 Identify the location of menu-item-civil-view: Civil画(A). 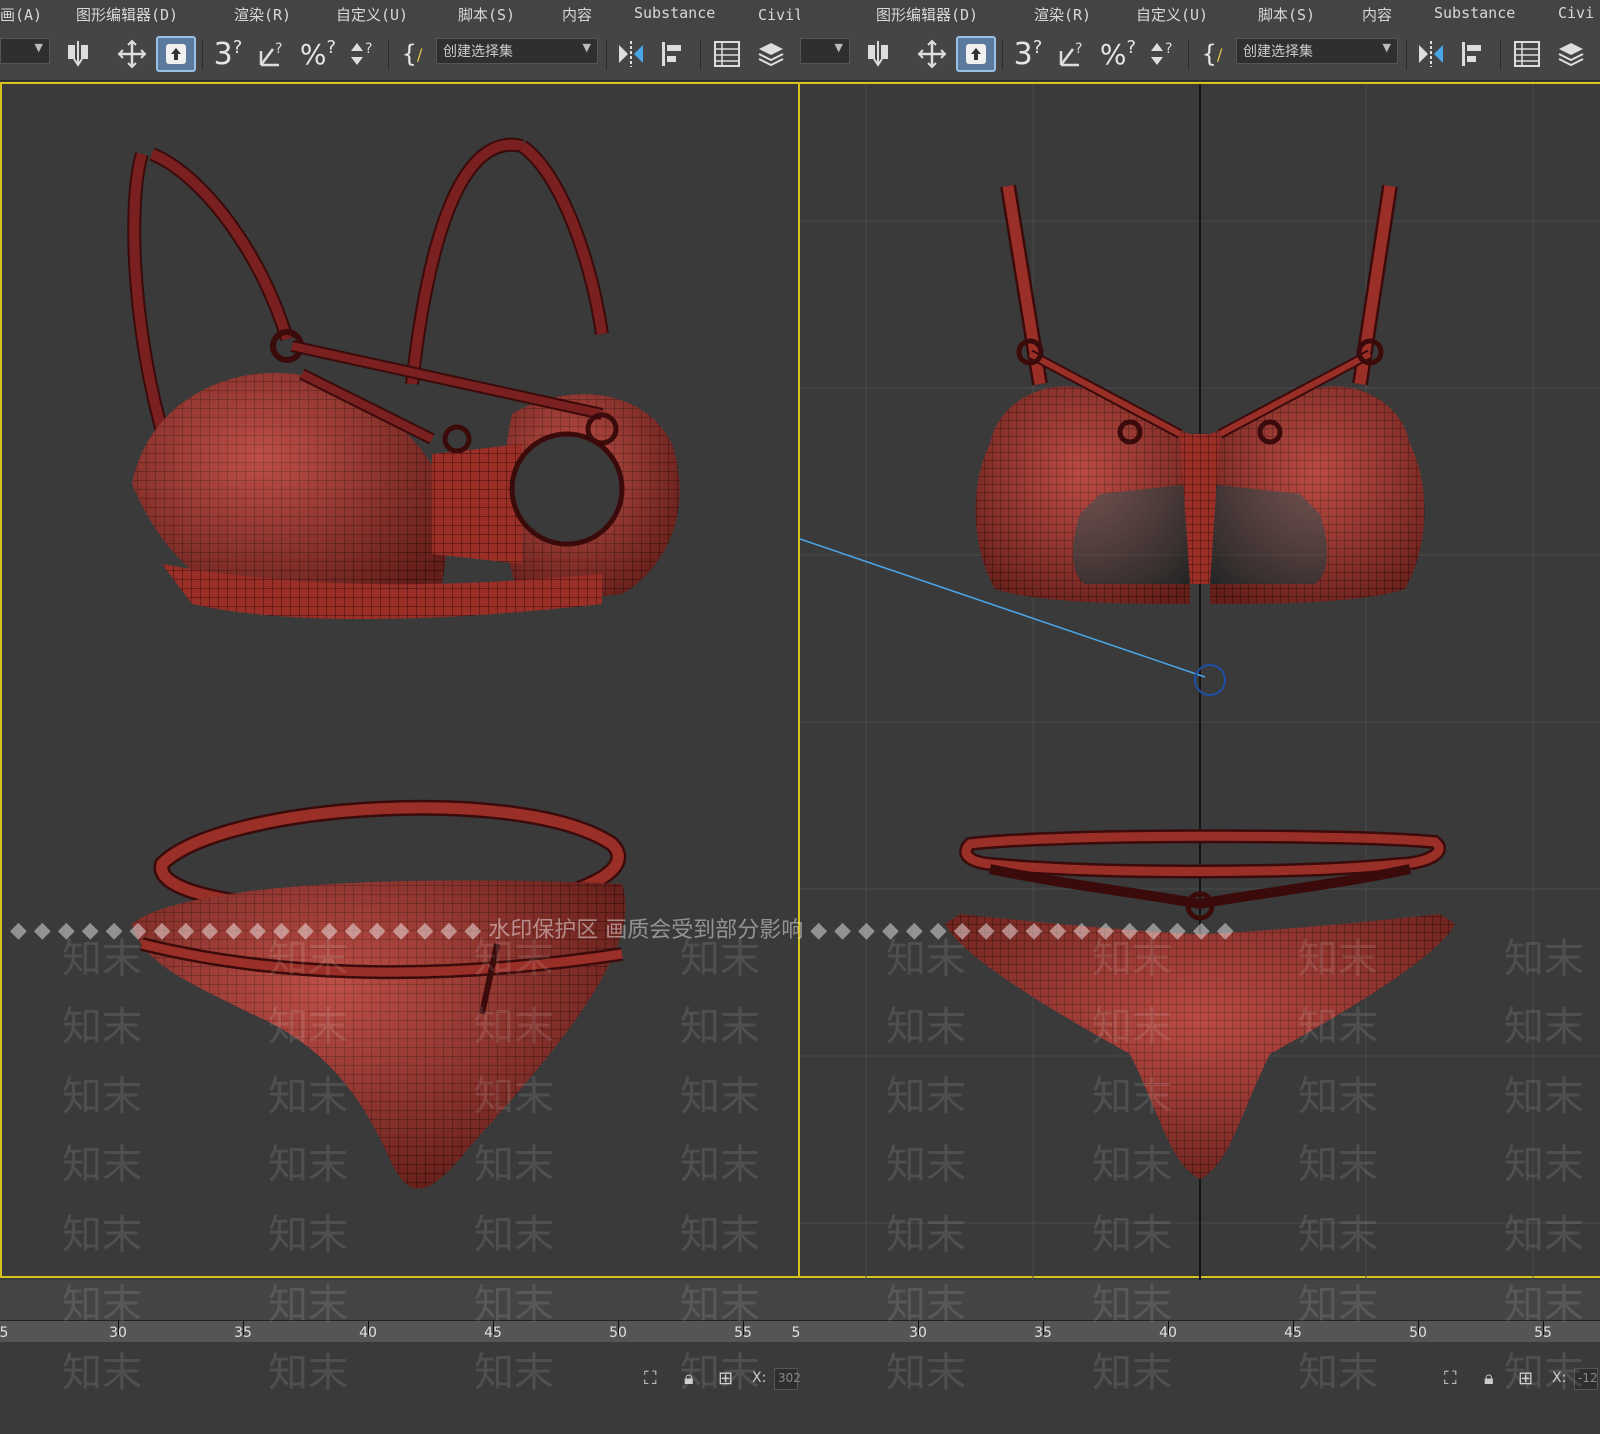
(779, 14).